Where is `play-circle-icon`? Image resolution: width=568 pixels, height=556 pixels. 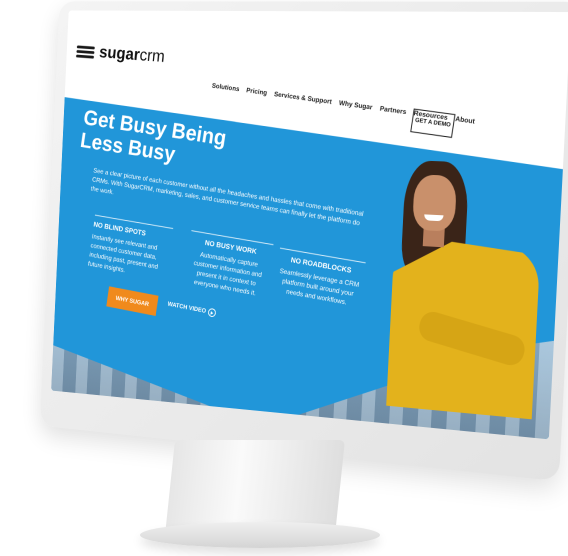
play-circle-icon is located at coordinates (212, 312).